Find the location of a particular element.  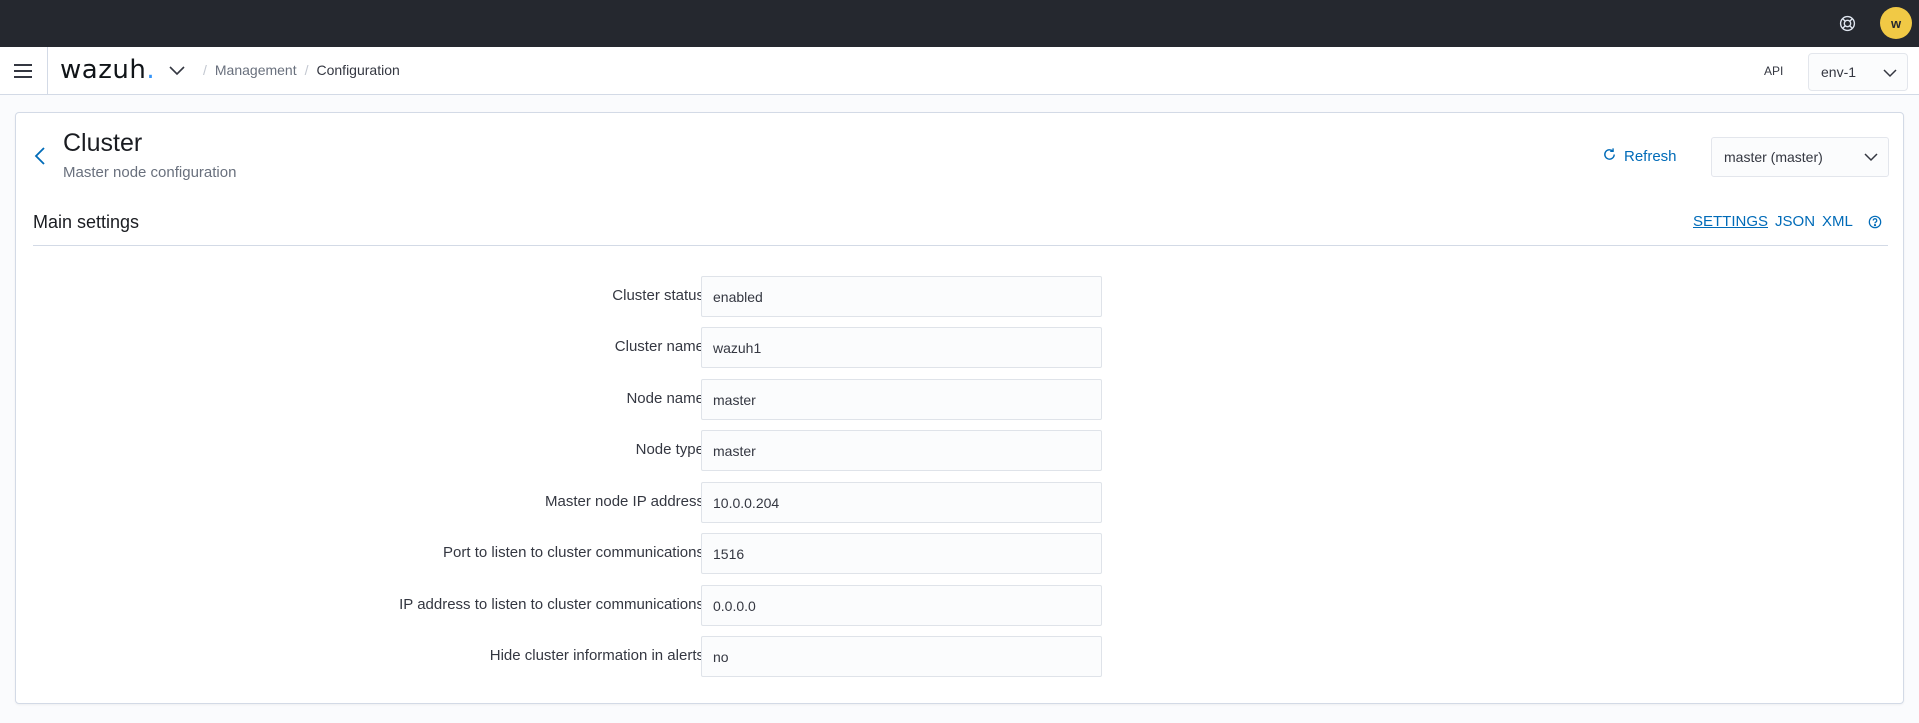

header-divider is located at coordinates (47, 71).